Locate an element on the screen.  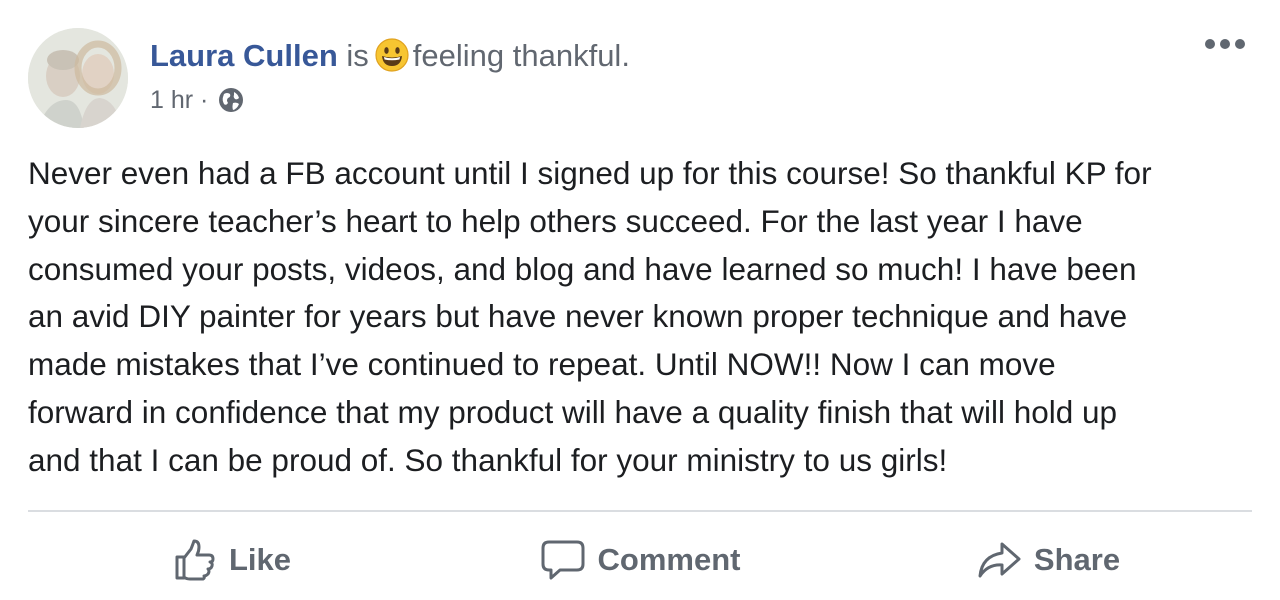
share-label: Share is located at coordinates (1077, 559).